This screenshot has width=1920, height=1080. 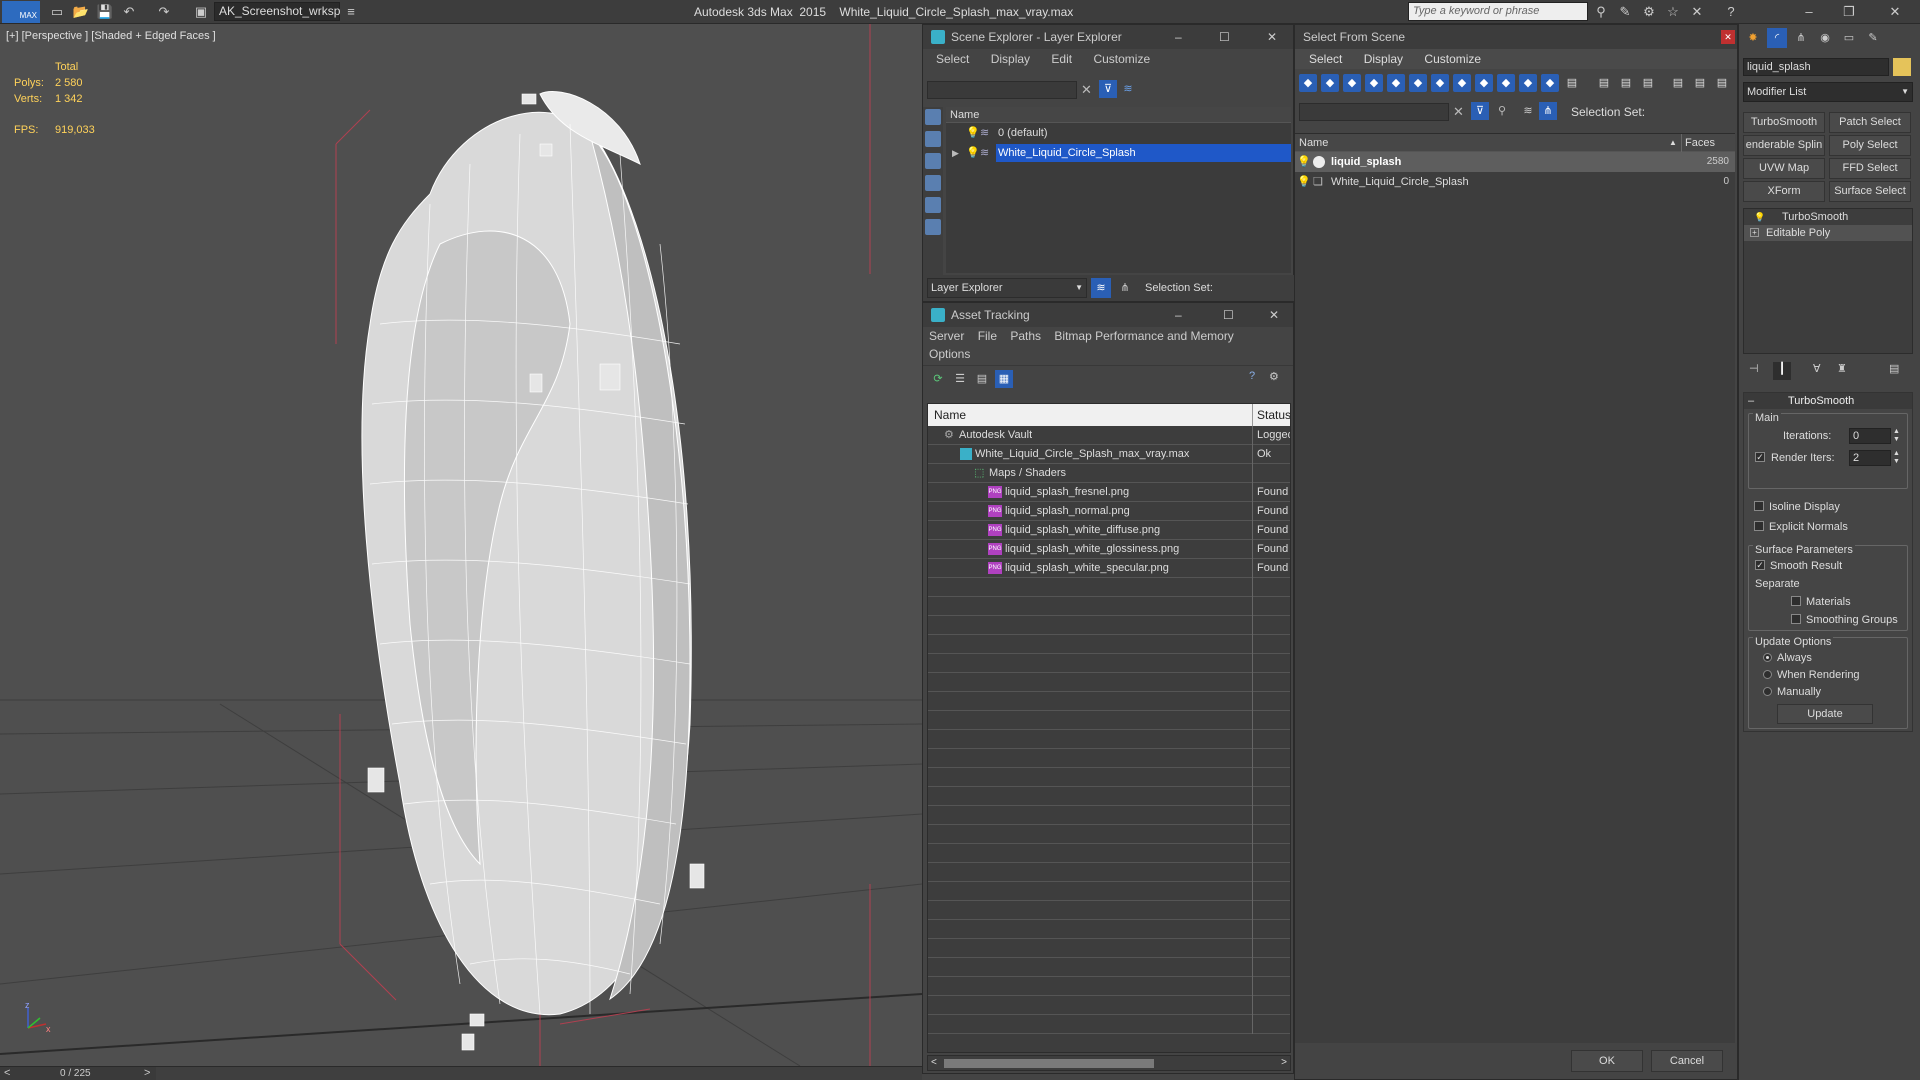 I want to click on sfs-menu-customize: Customize, so click(x=1452, y=59).